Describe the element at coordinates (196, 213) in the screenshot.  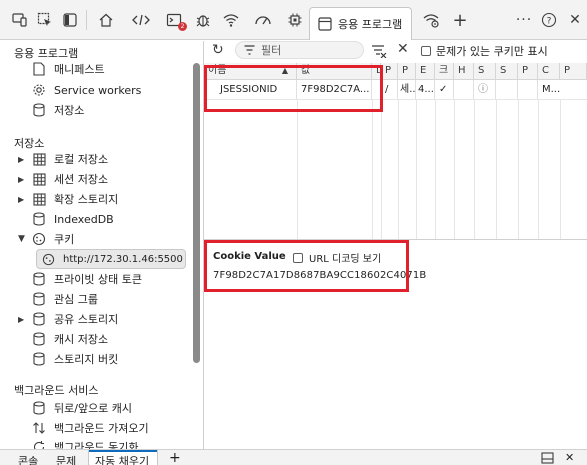
I see `sidebar-scrollbar` at that location.